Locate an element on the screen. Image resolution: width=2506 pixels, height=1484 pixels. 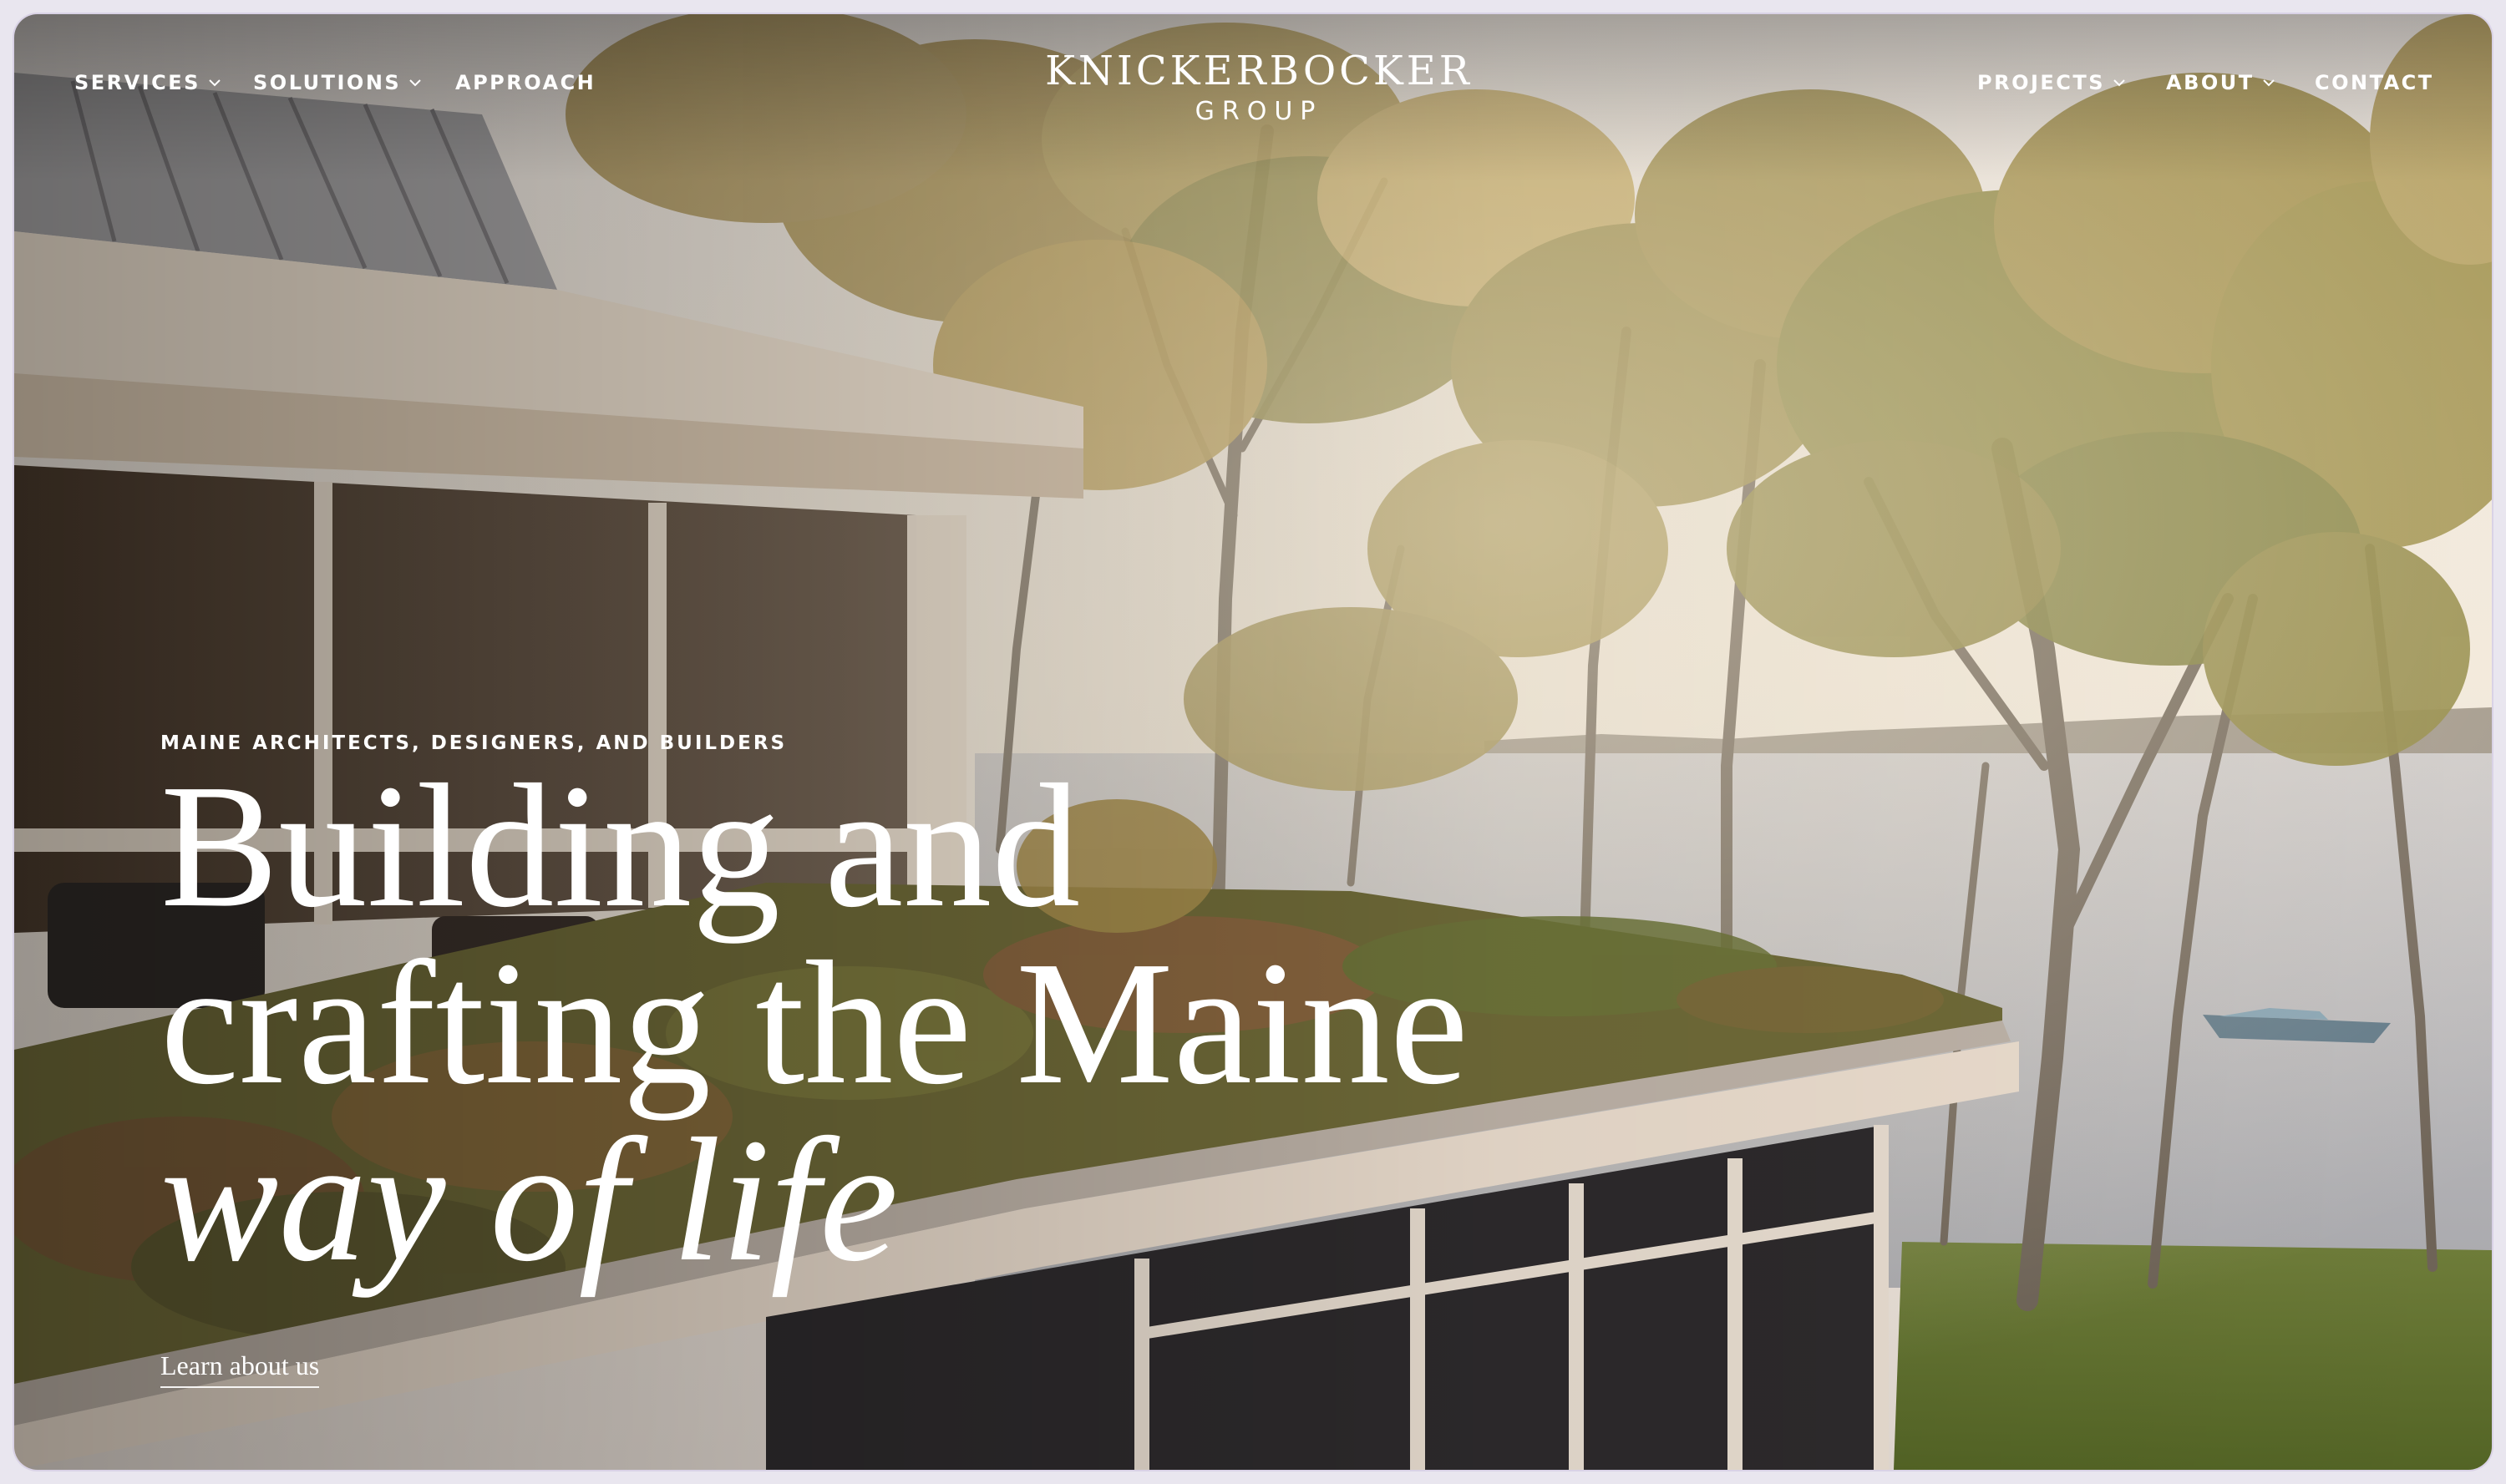
nav-about-label: ABOUT is located at coordinates (2210, 83).